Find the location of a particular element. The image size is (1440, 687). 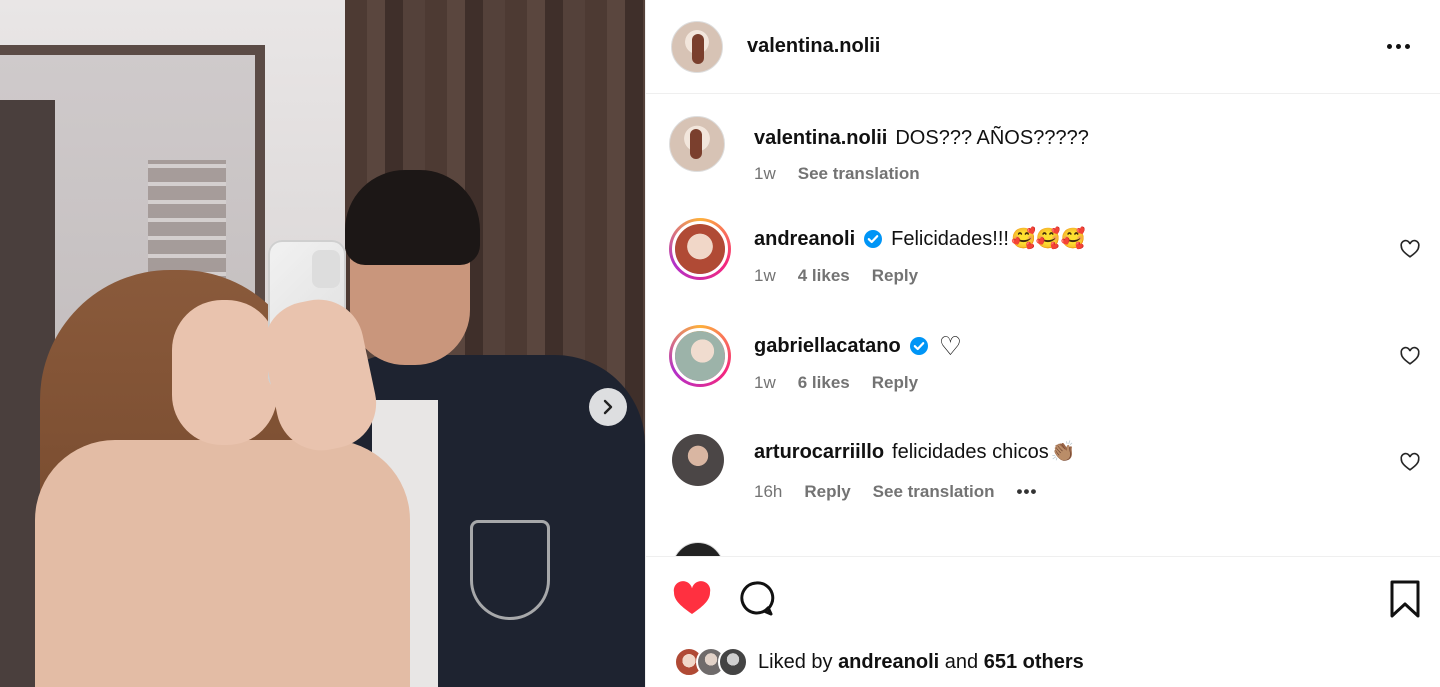

caption-text: DOS??? AÑOS????? is located at coordinates (992, 138).